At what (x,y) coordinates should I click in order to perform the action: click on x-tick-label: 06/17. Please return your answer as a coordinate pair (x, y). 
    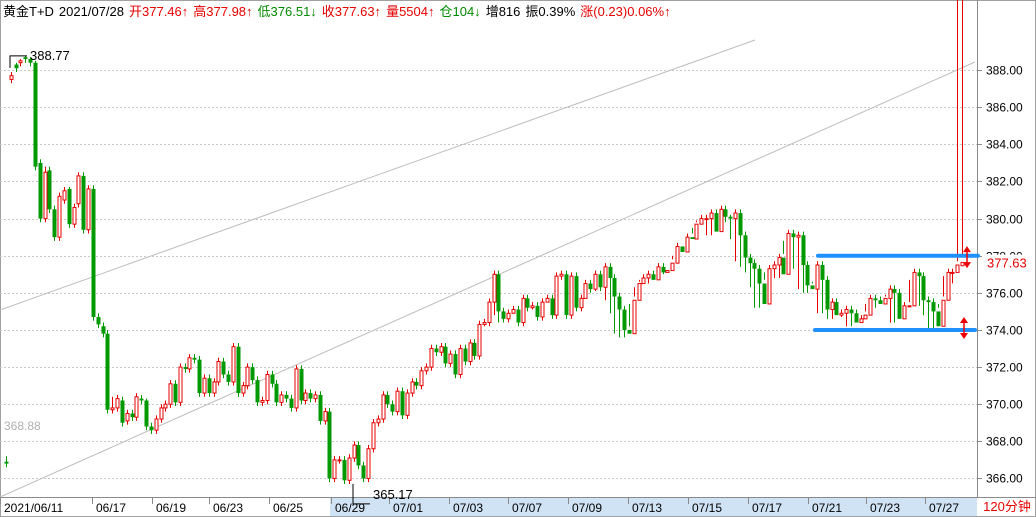
    Looking at the image, I should click on (111, 508).